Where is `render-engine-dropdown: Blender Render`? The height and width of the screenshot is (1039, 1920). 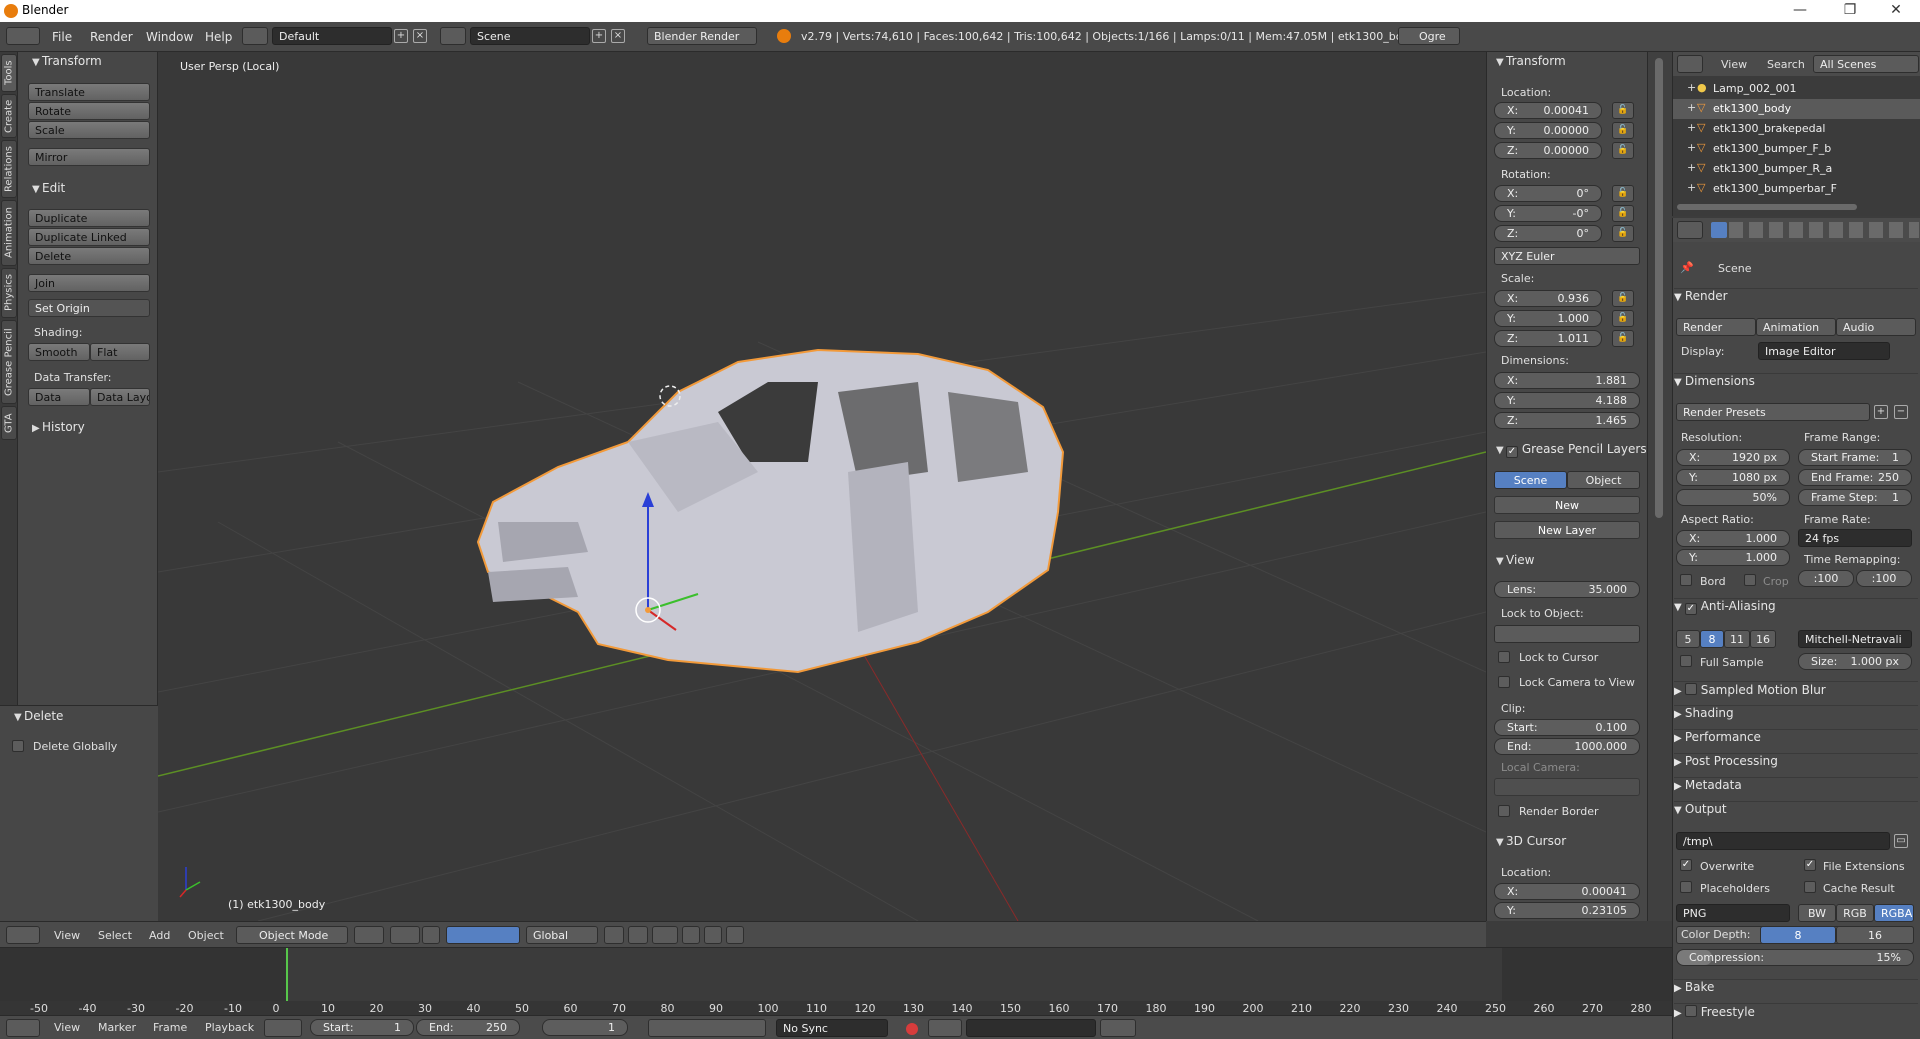
render-engine-dropdown: Blender Render is located at coordinates (702, 36).